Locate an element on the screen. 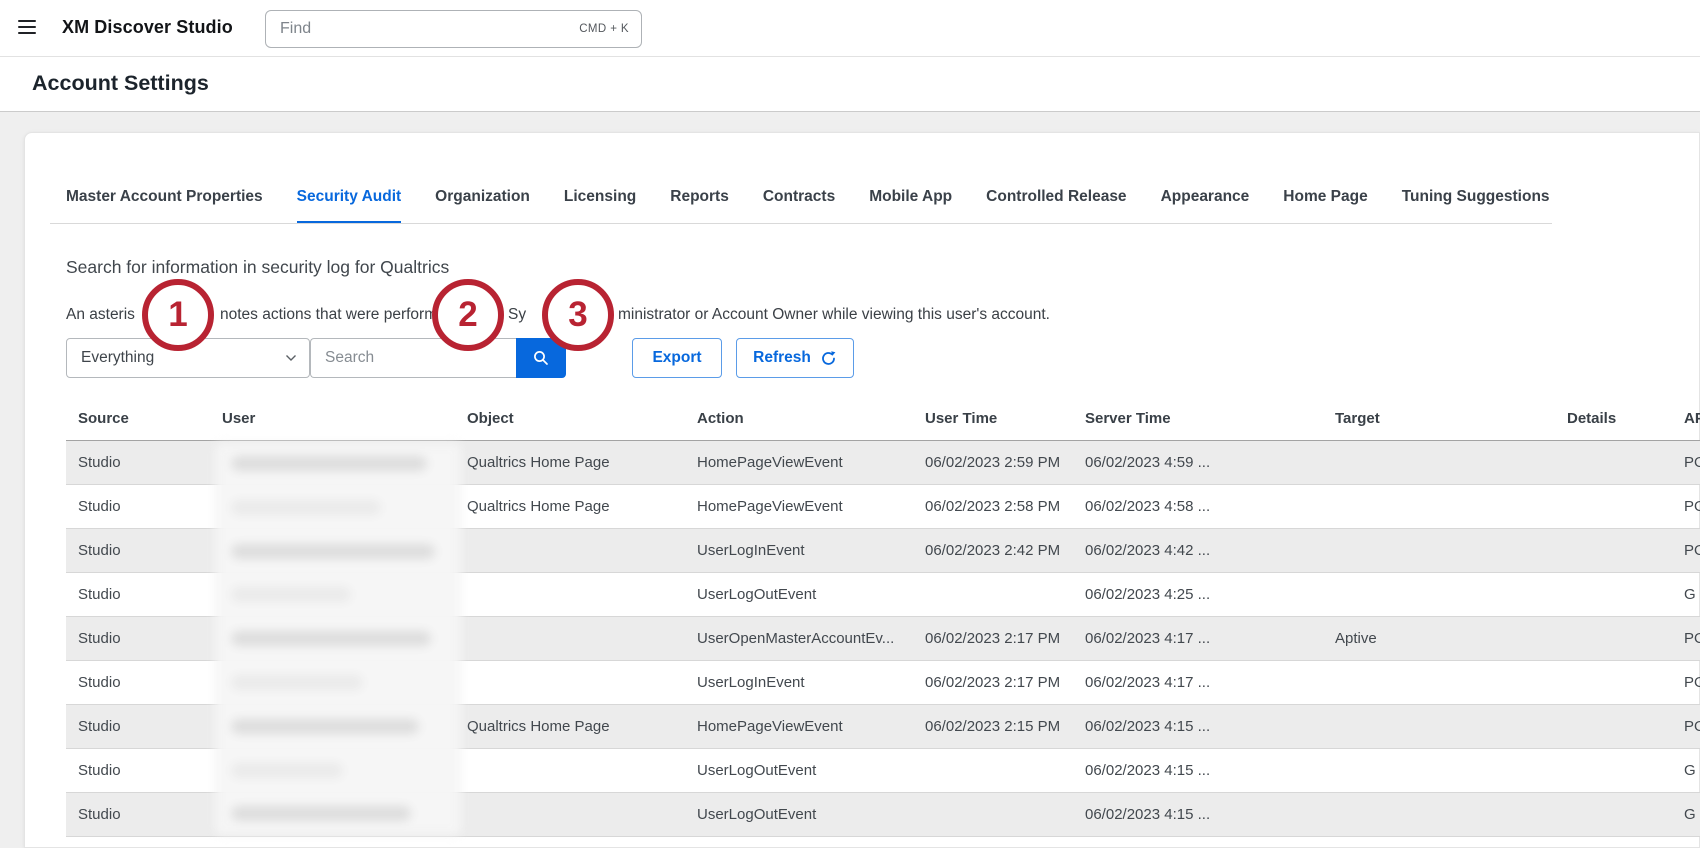 The image size is (1700, 848). find-input: Find CMD + K is located at coordinates (453, 29).